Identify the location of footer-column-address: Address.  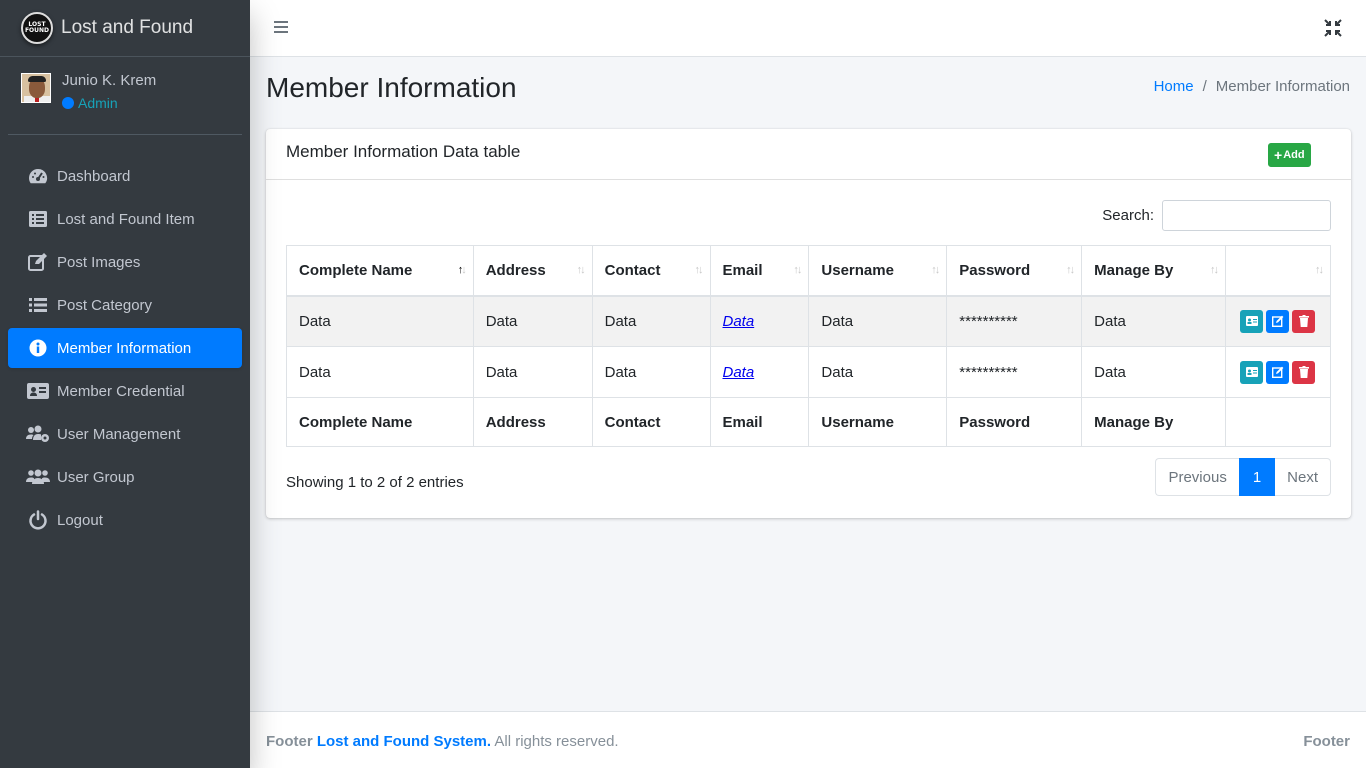
(532, 422).